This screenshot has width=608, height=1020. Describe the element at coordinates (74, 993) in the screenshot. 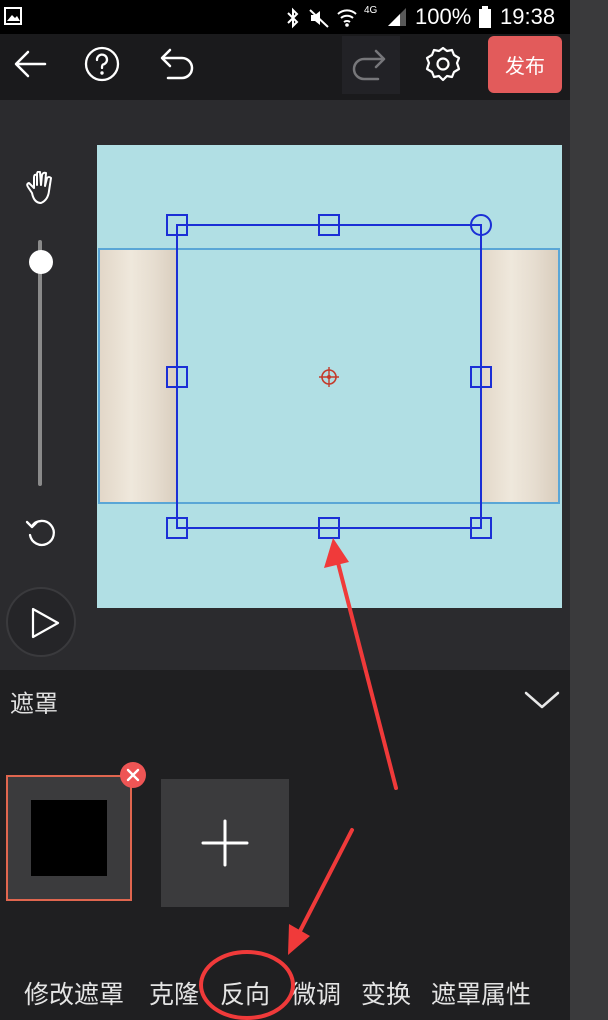

I see `menu-edit-mask: 修改遮罩` at that location.